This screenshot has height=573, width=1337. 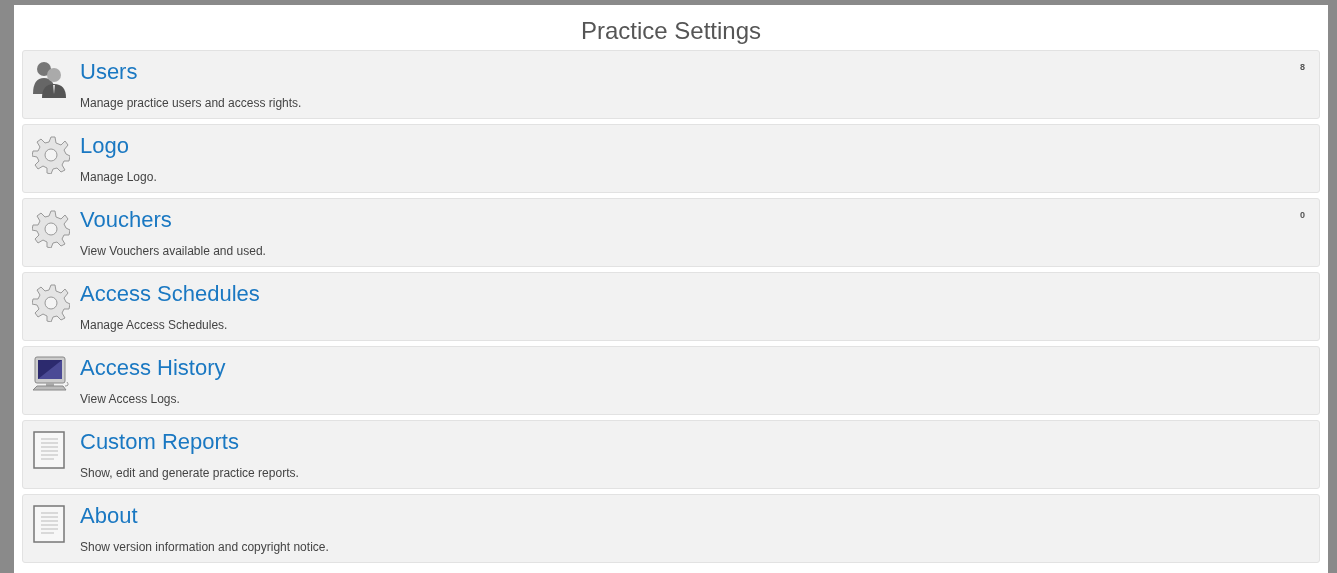 I want to click on page-title: Practice Settings, so click(x=671, y=31).